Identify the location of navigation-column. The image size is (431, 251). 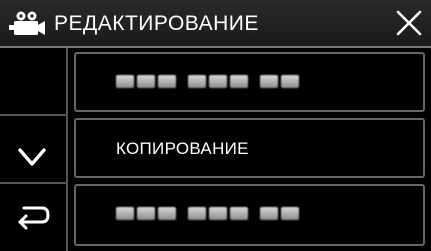
(34, 149).